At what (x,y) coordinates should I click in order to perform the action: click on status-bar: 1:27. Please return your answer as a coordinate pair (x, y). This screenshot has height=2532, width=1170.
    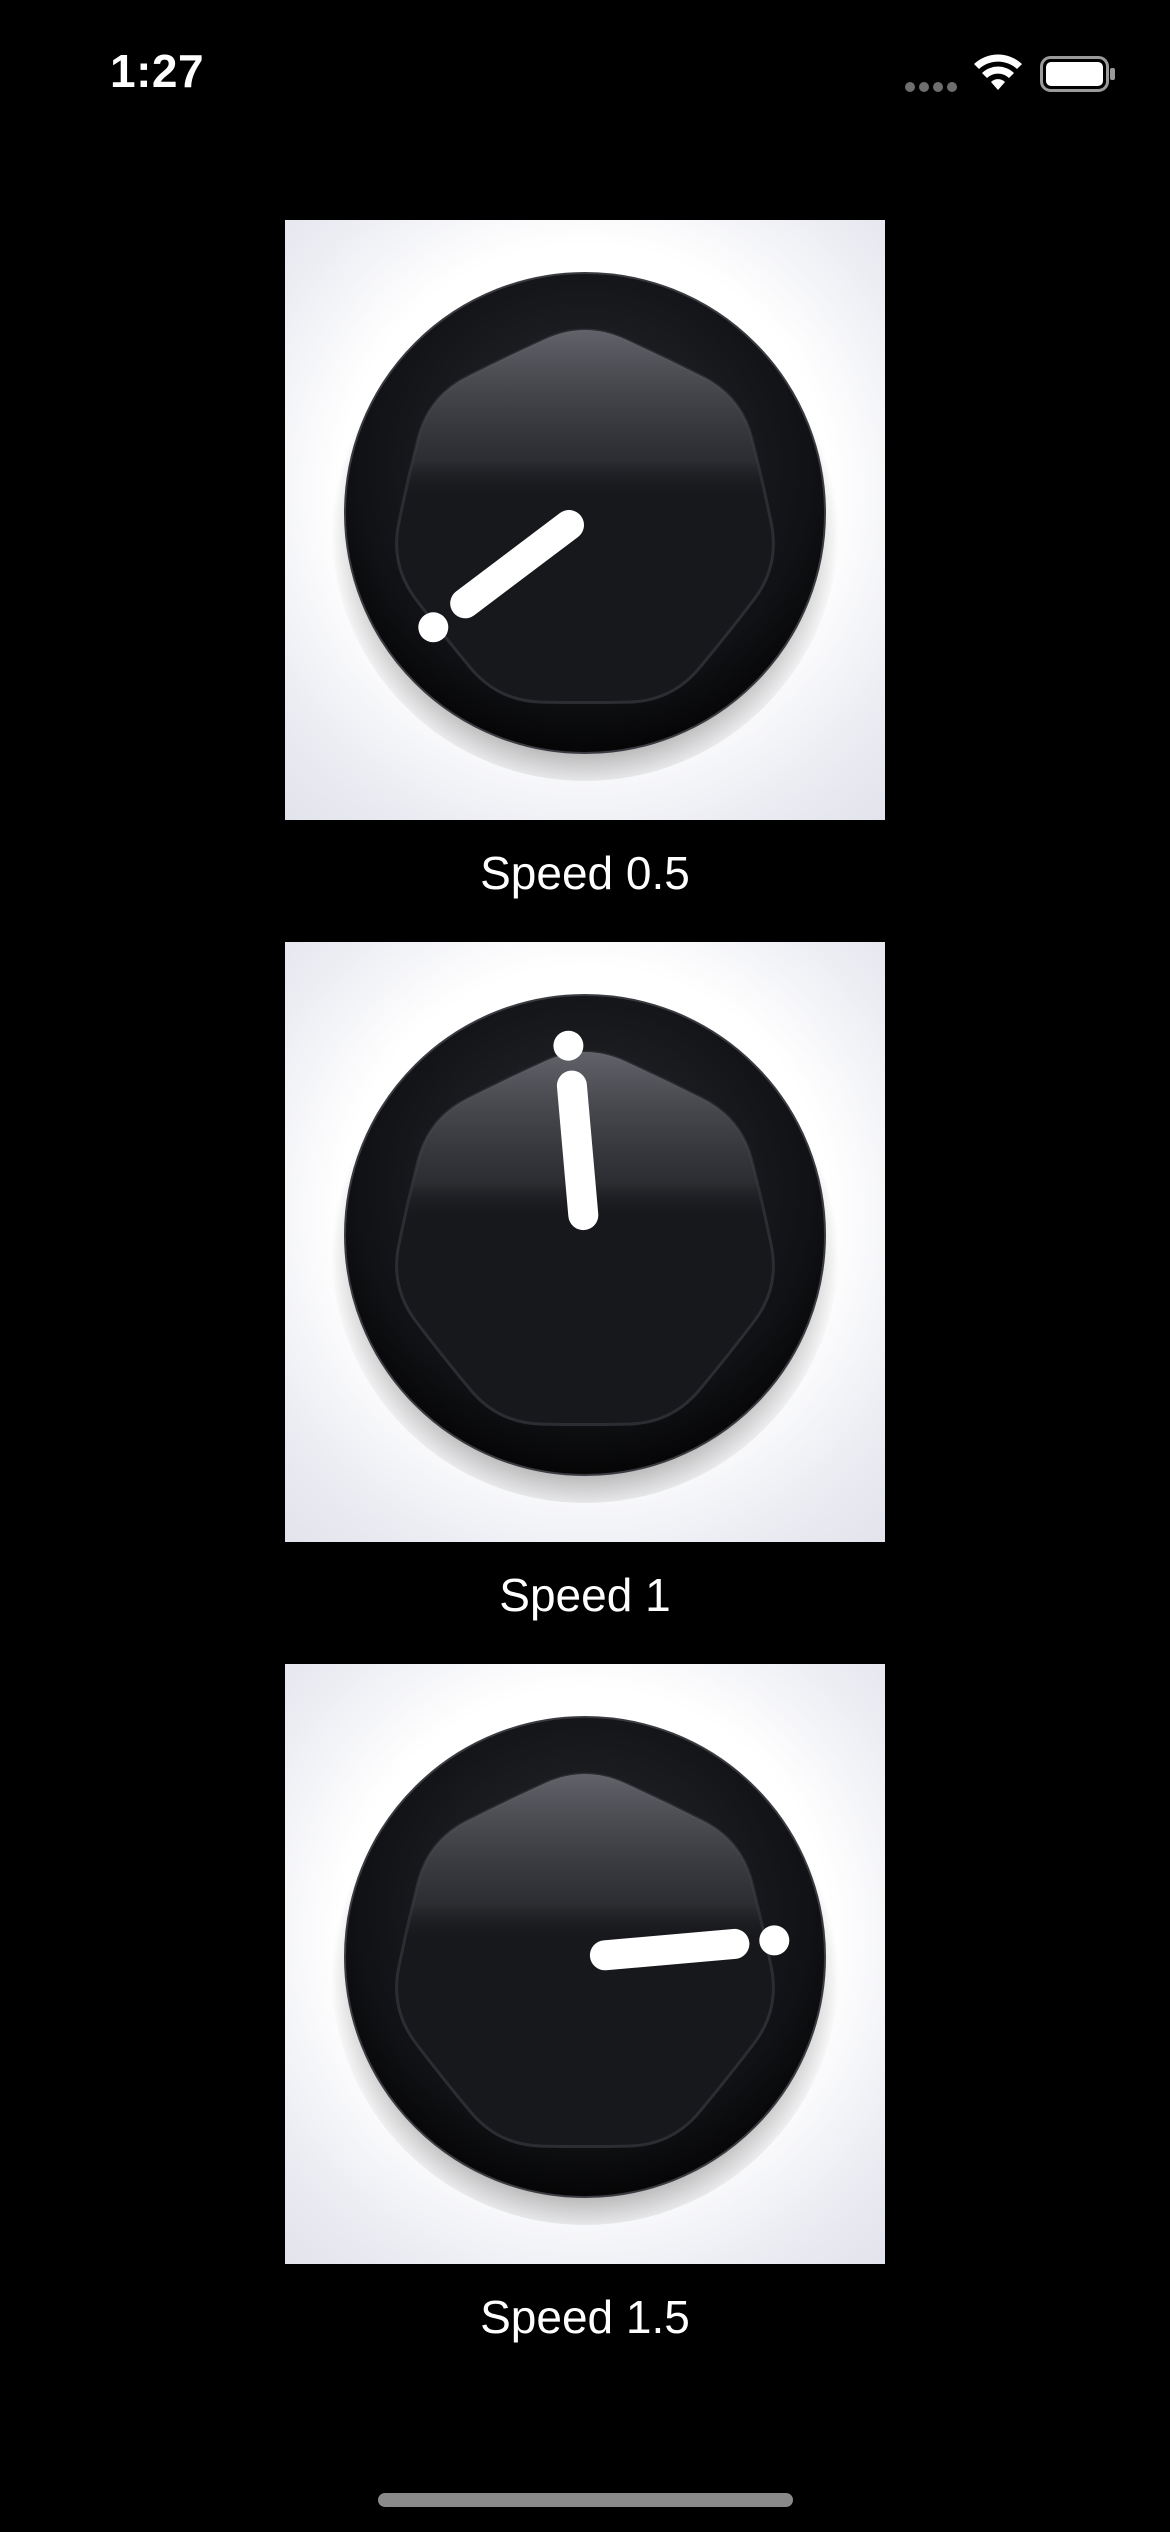
    Looking at the image, I should click on (585, 75).